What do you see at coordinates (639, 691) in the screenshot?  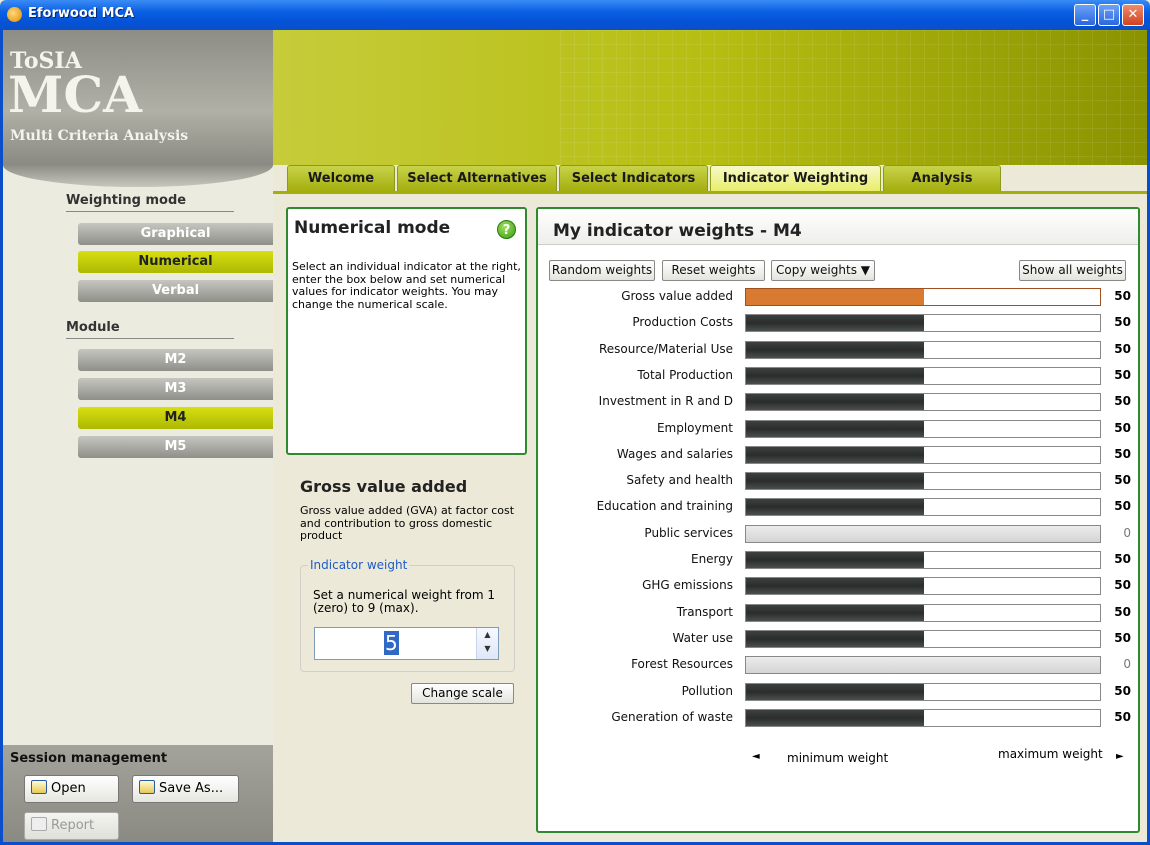 I see `indicator-label: Pollution` at bounding box center [639, 691].